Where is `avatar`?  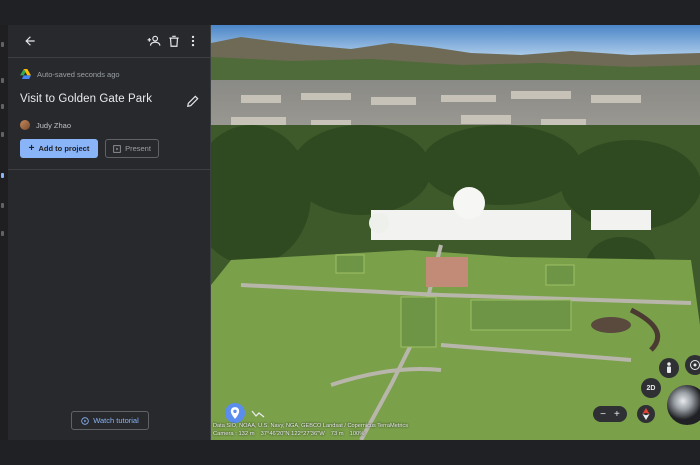
avatar is located at coordinates (25, 125).